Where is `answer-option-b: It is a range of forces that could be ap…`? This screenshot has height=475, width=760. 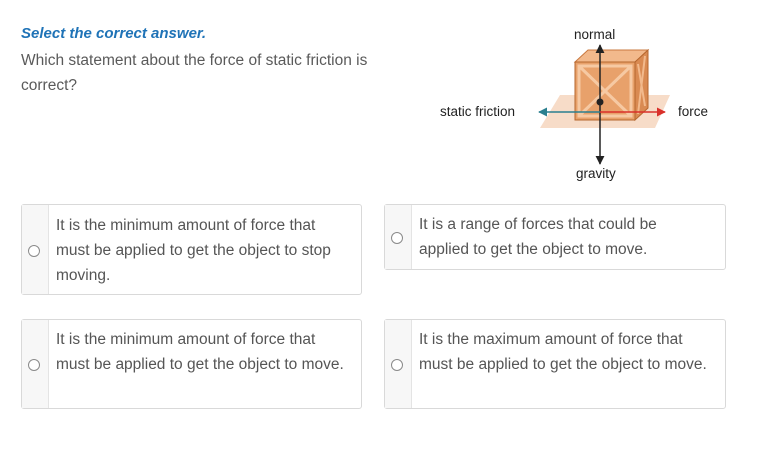
answer-option-b: It is a range of forces that could be ap… is located at coordinates (555, 237).